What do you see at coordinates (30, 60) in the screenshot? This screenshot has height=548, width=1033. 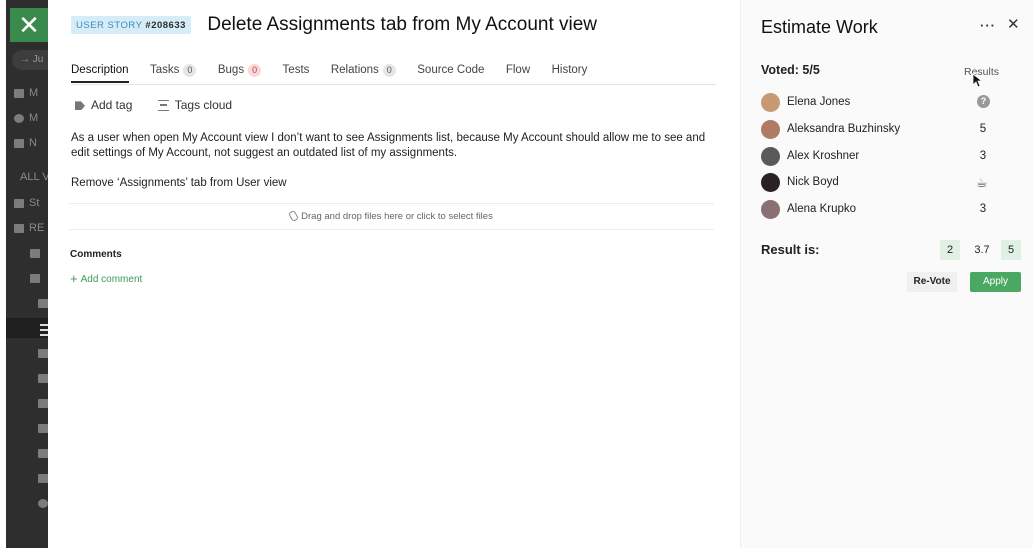 I see `sidebar-search: → Ju` at bounding box center [30, 60].